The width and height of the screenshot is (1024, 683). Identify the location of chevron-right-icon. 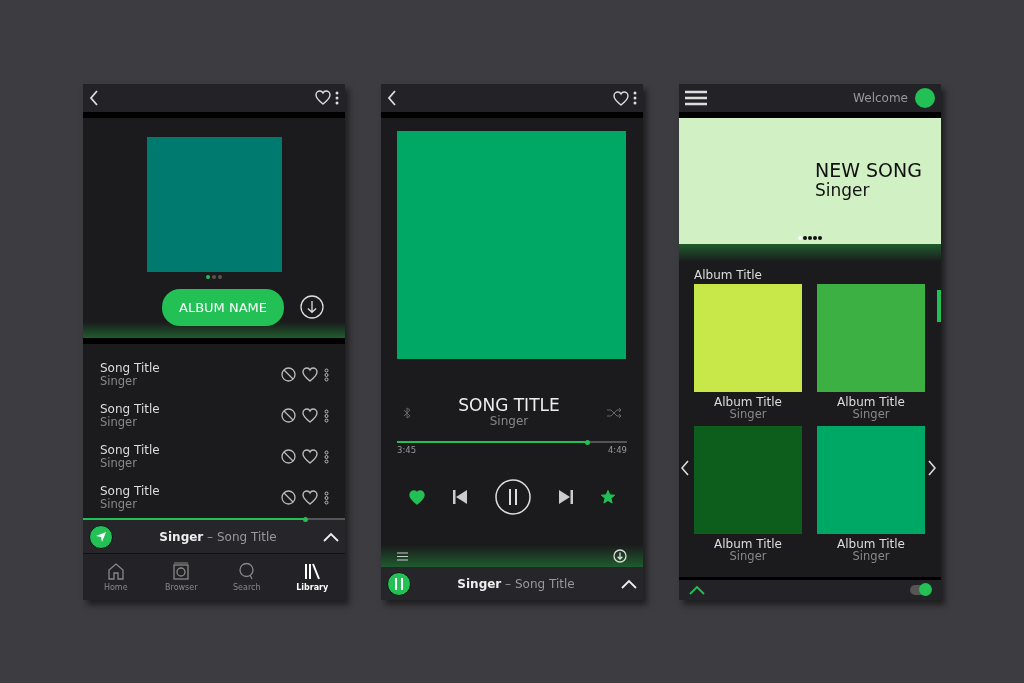
(932, 468).